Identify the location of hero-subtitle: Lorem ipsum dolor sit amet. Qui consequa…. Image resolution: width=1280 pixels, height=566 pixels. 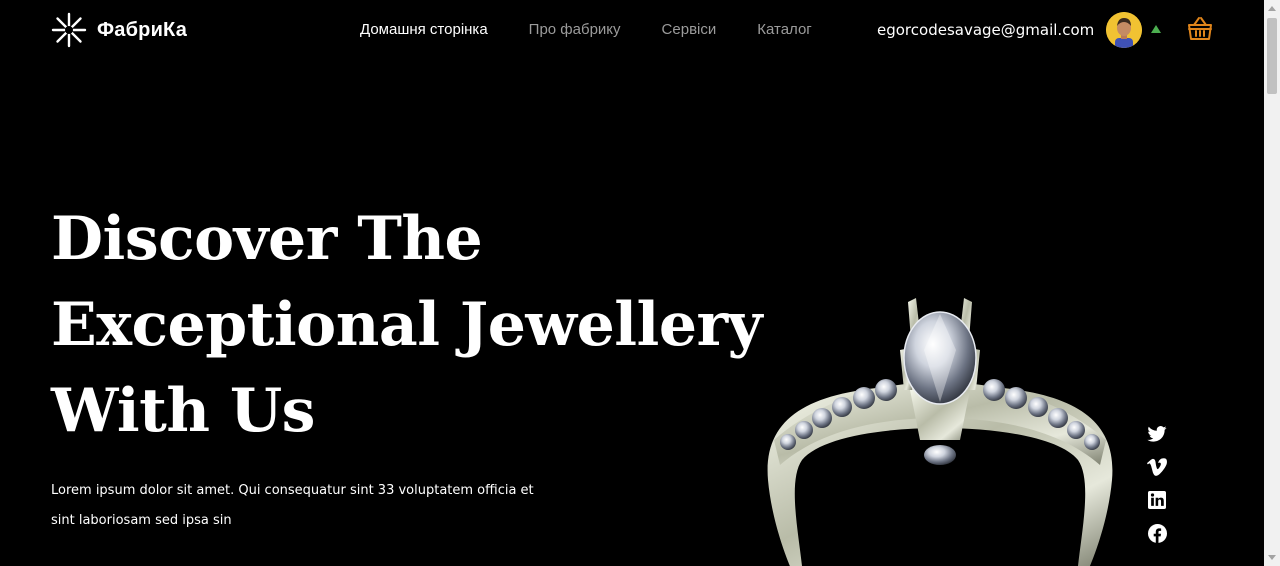
(292, 505).